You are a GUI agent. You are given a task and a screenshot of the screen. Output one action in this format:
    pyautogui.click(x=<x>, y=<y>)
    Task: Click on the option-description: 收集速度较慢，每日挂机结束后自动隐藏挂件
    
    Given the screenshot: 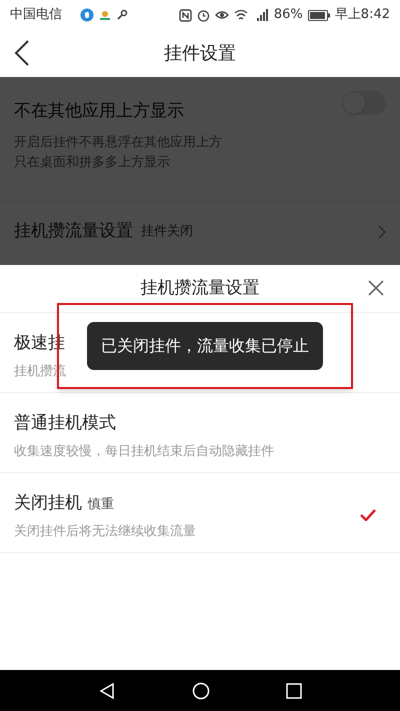 What is the action you would take?
    pyautogui.click(x=144, y=451)
    